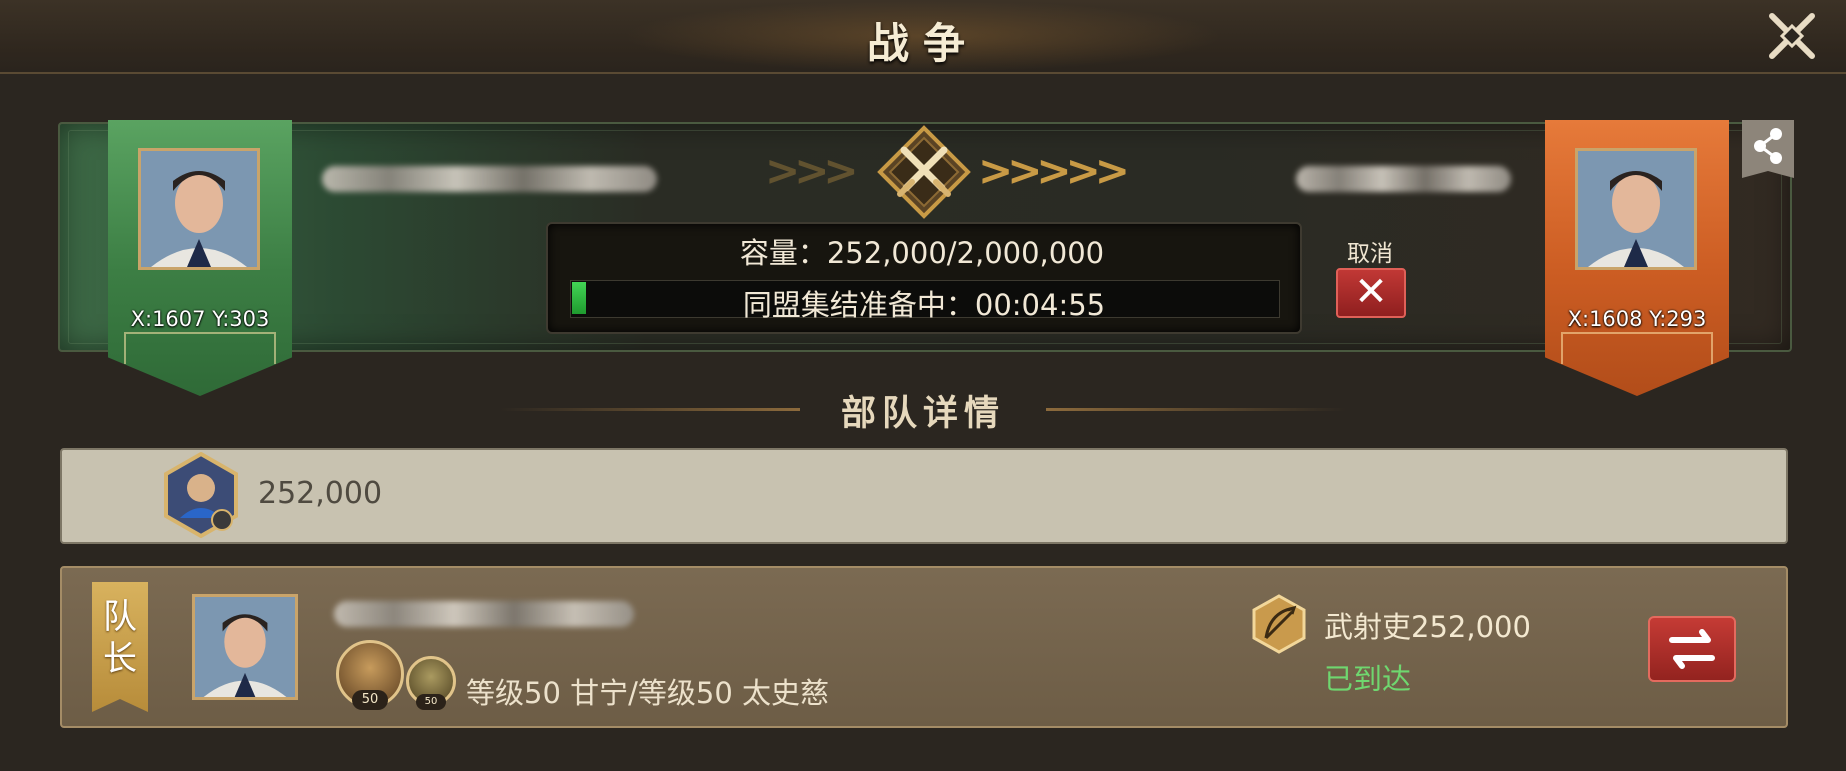 The width and height of the screenshot is (1846, 771). What do you see at coordinates (1636, 209) in the screenshot?
I see `defender-avatar` at bounding box center [1636, 209].